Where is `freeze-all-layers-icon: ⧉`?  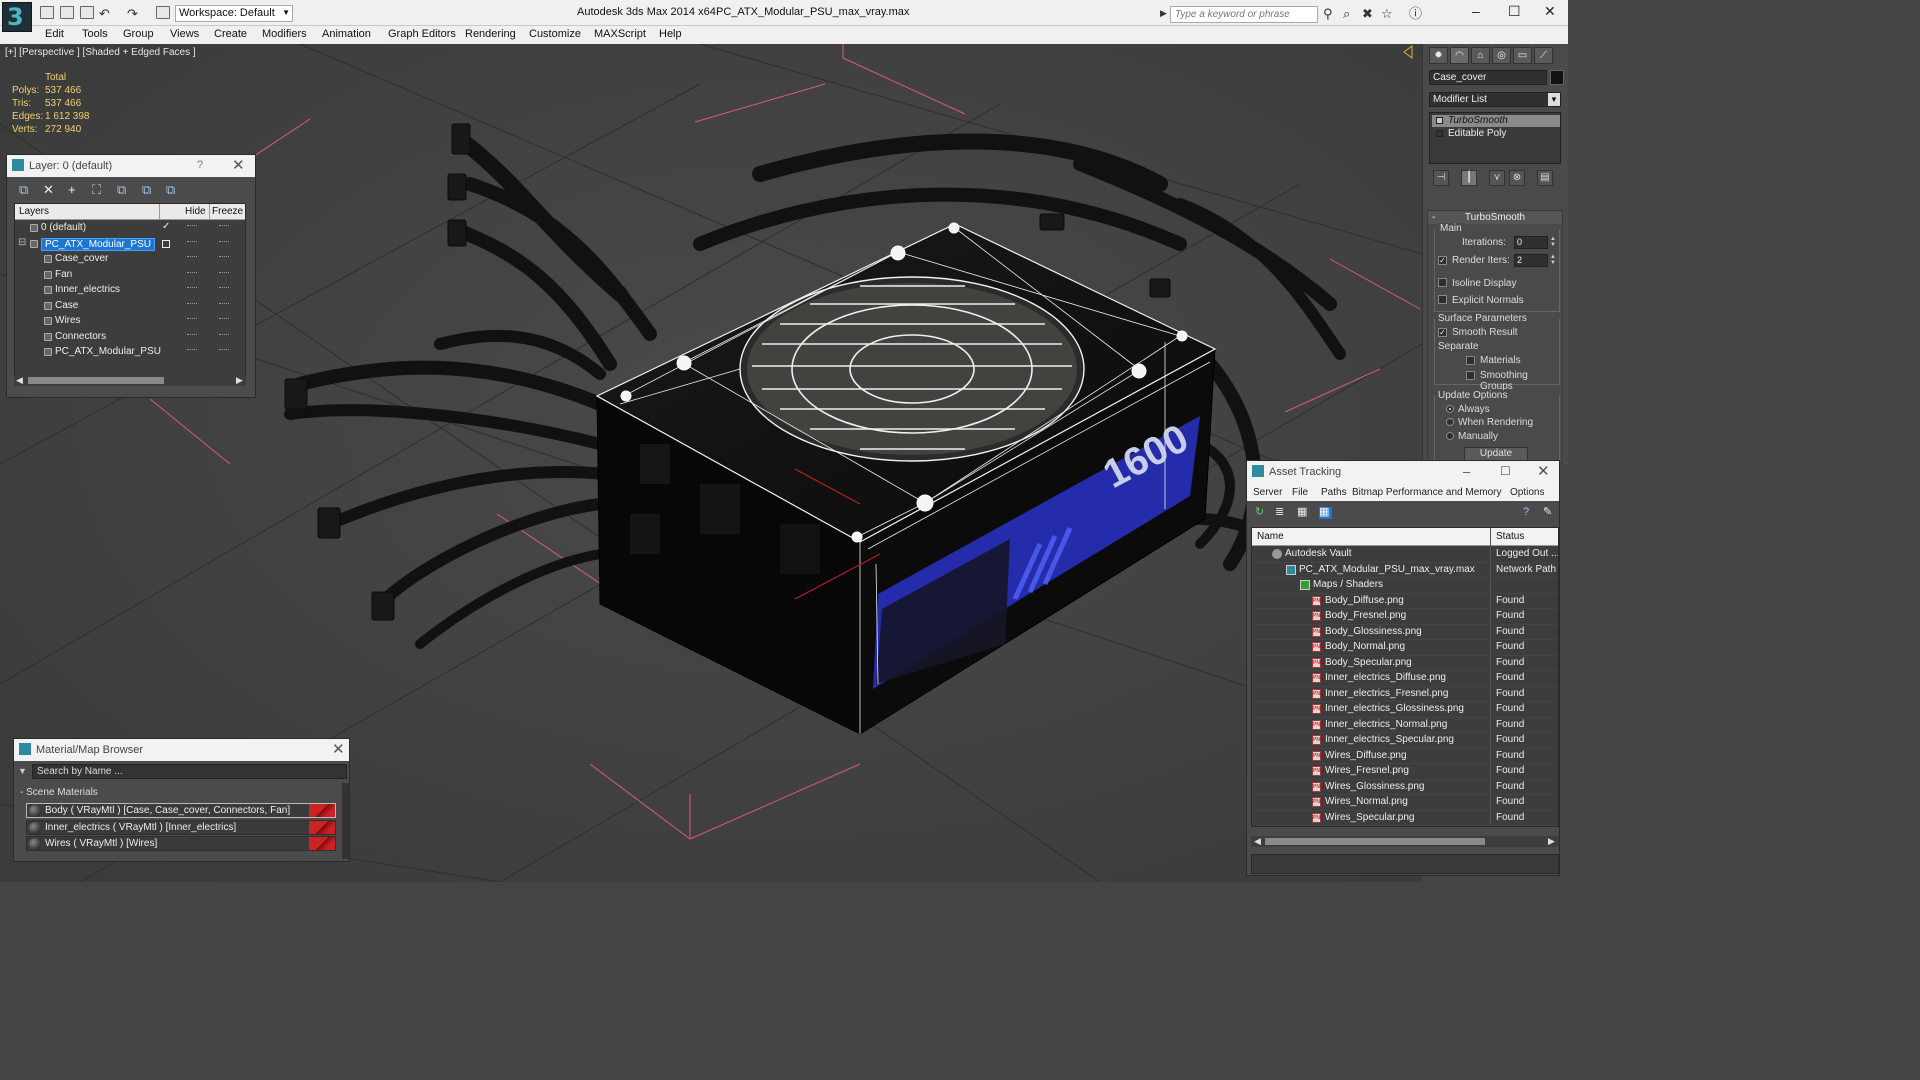
freeze-all-layers-icon: ⧉ is located at coordinates (170, 190).